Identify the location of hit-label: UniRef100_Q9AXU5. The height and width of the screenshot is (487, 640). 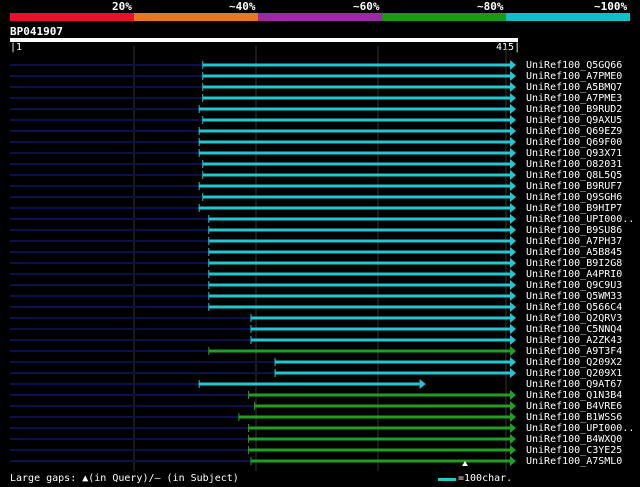
(574, 120).